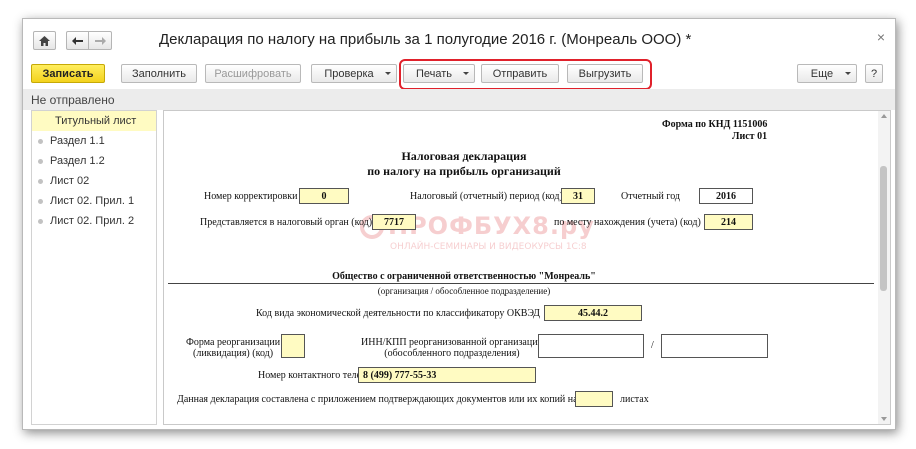 The image size is (916, 449). Describe the element at coordinates (750, 136) in the screenshot. I see `sheet-number: Лист 01` at that location.